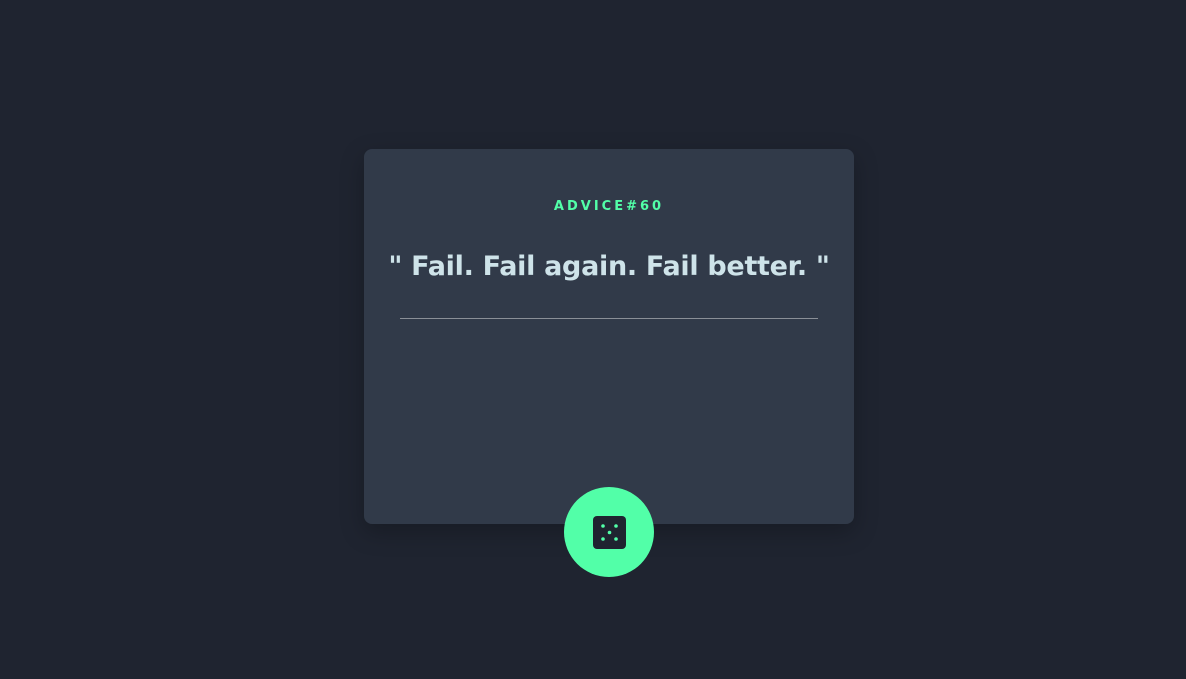 The image size is (1186, 679). What do you see at coordinates (609, 318) in the screenshot?
I see `divider` at bounding box center [609, 318].